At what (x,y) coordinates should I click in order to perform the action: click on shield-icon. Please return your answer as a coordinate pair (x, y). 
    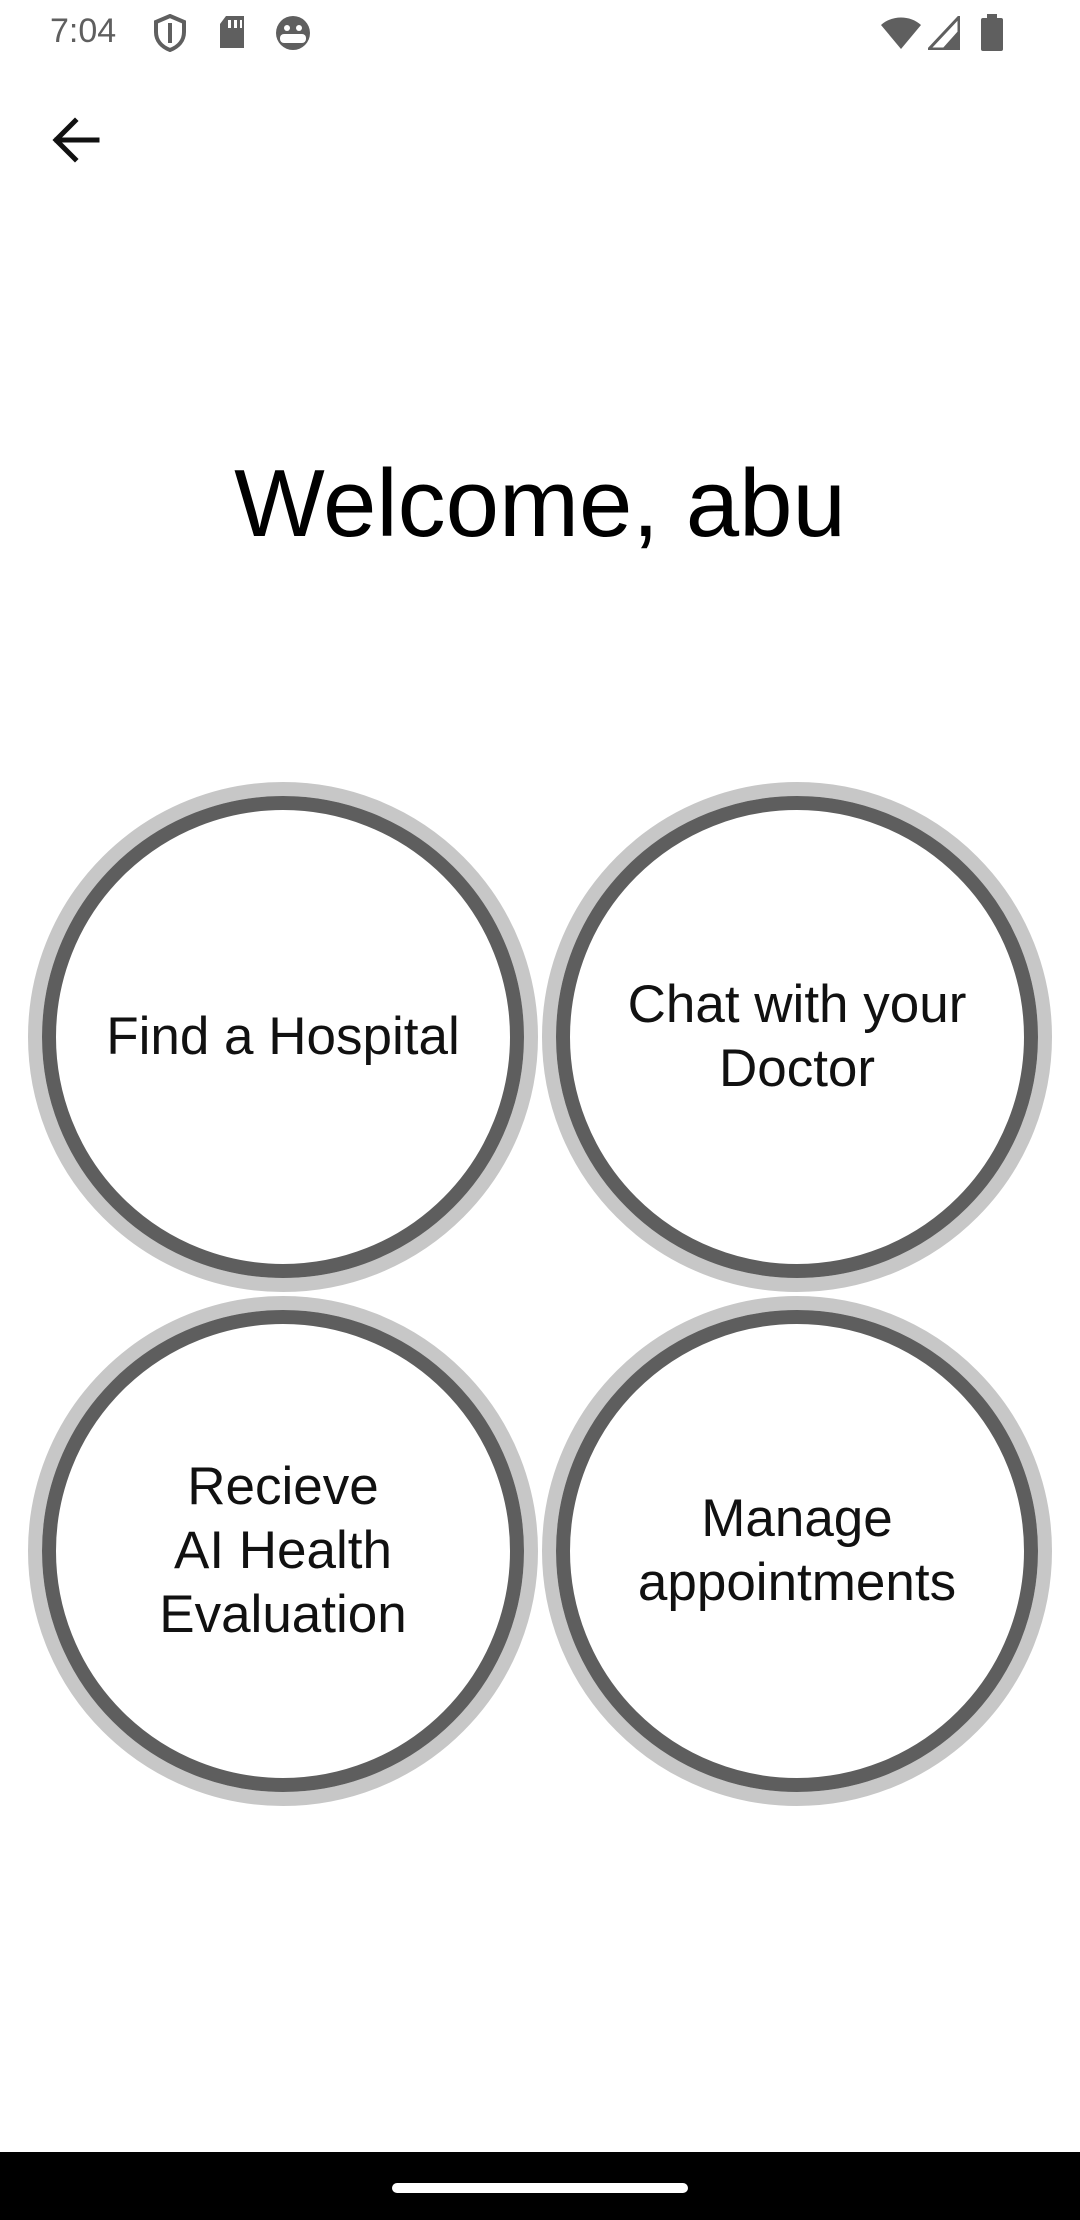
    Looking at the image, I should click on (170, 35).